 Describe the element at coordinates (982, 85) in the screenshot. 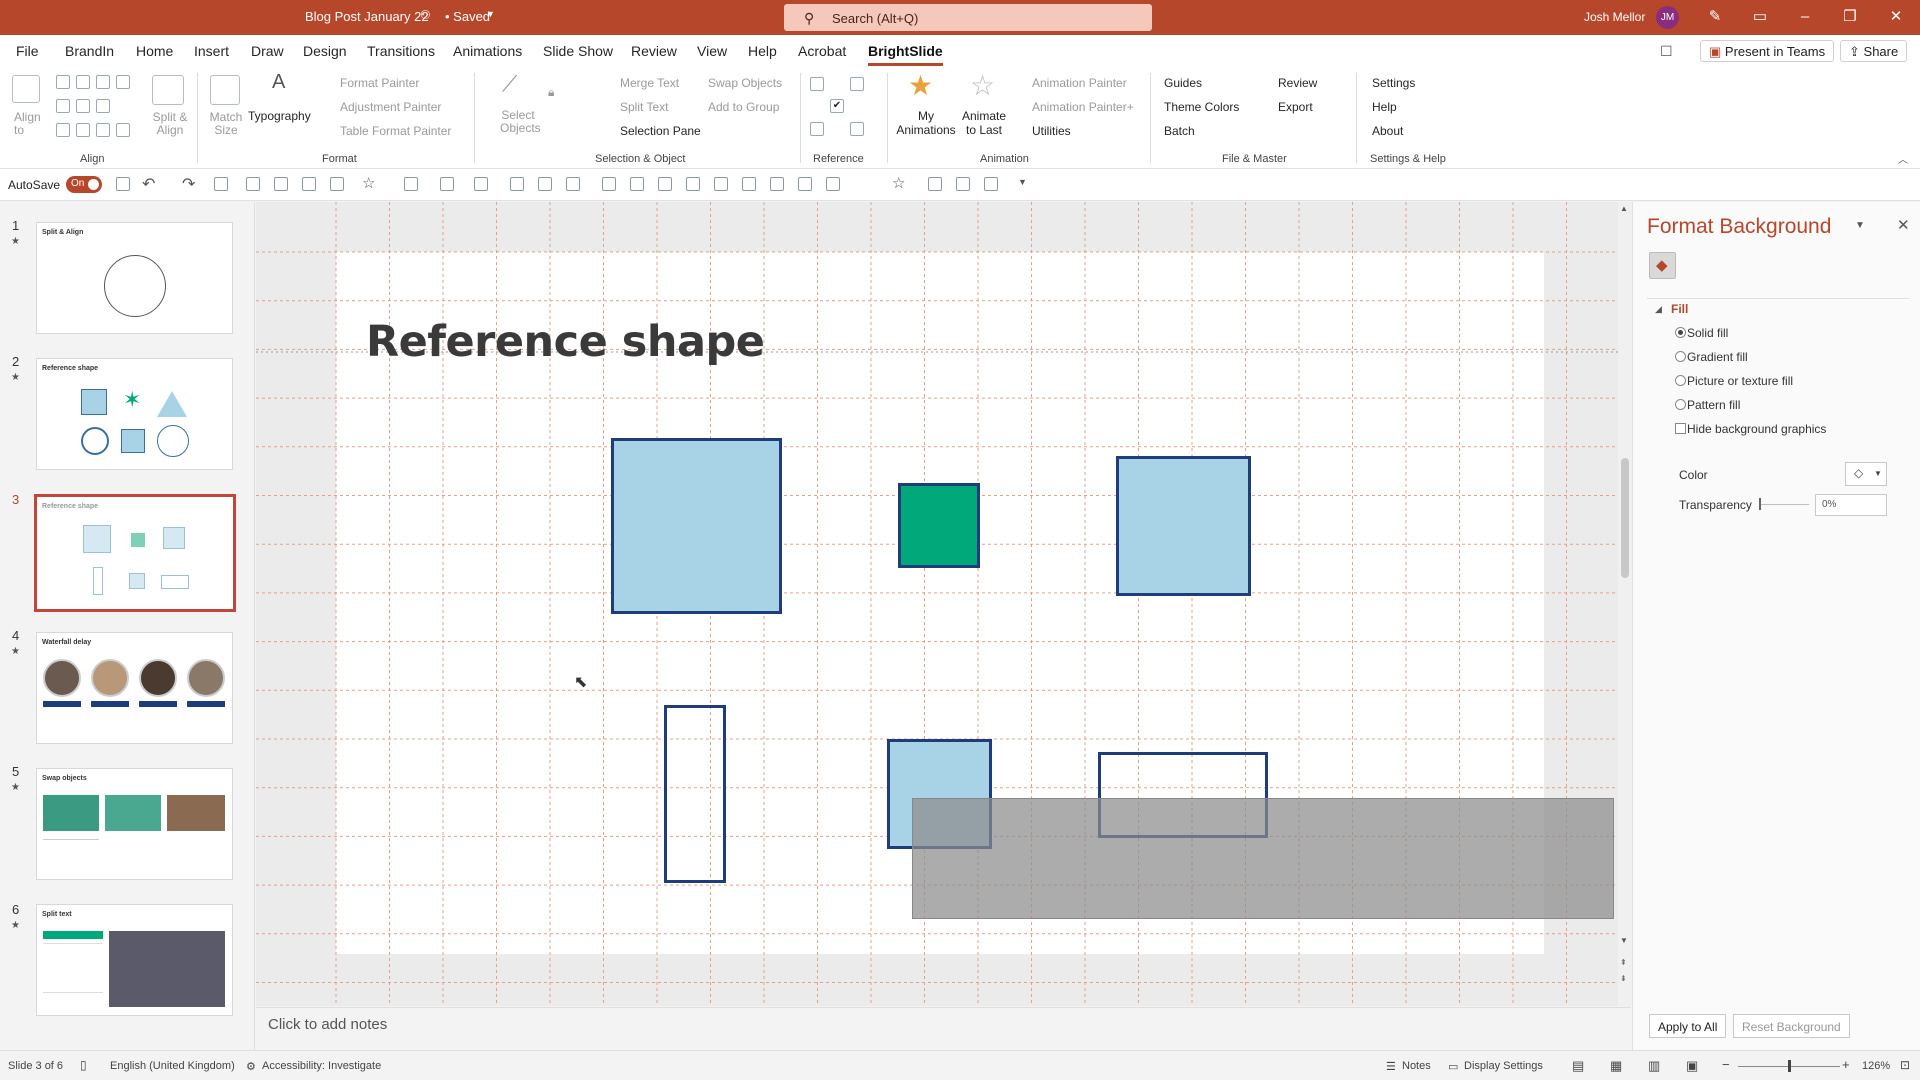

I see `animate-to-last-icon: ☆` at that location.